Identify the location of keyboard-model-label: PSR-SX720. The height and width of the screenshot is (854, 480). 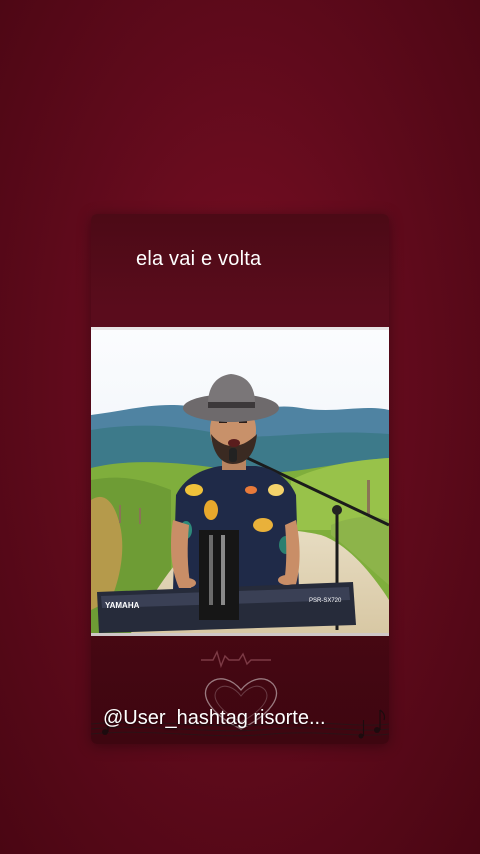
(325, 601).